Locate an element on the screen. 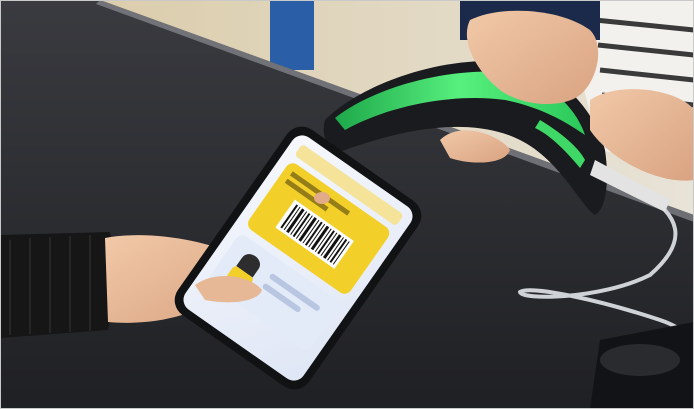 This screenshot has width=694, height=409. customer-sleeve is located at coordinates (57, 285).